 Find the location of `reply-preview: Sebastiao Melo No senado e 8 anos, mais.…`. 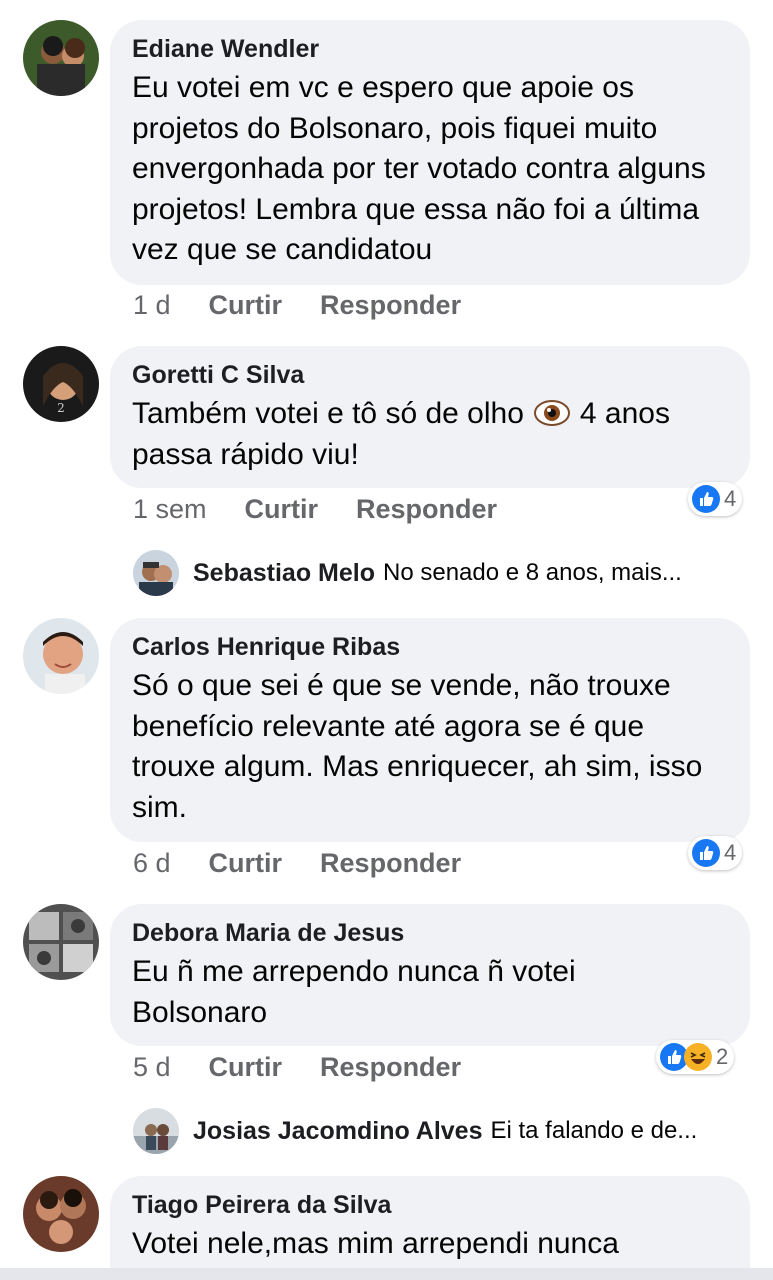

reply-preview: Sebastiao Melo No senado e 8 anos, mais.… is located at coordinates (407, 573).